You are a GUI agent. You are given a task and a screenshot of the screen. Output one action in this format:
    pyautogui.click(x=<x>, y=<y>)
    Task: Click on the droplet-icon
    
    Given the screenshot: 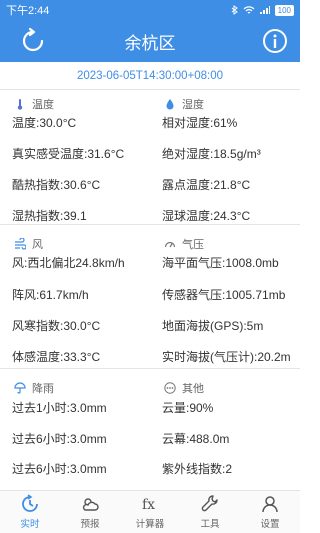 What is the action you would take?
    pyautogui.click(x=170, y=104)
    